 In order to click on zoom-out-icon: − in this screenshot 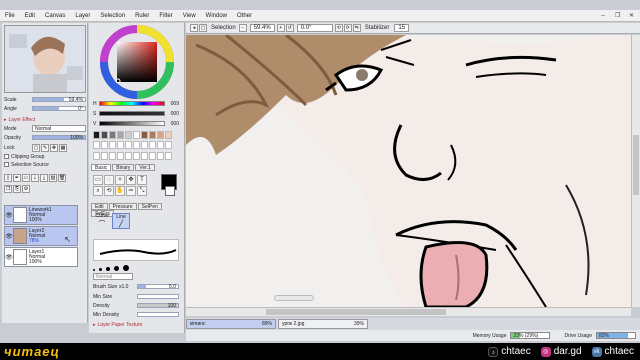, I will do `click(242, 28)`.